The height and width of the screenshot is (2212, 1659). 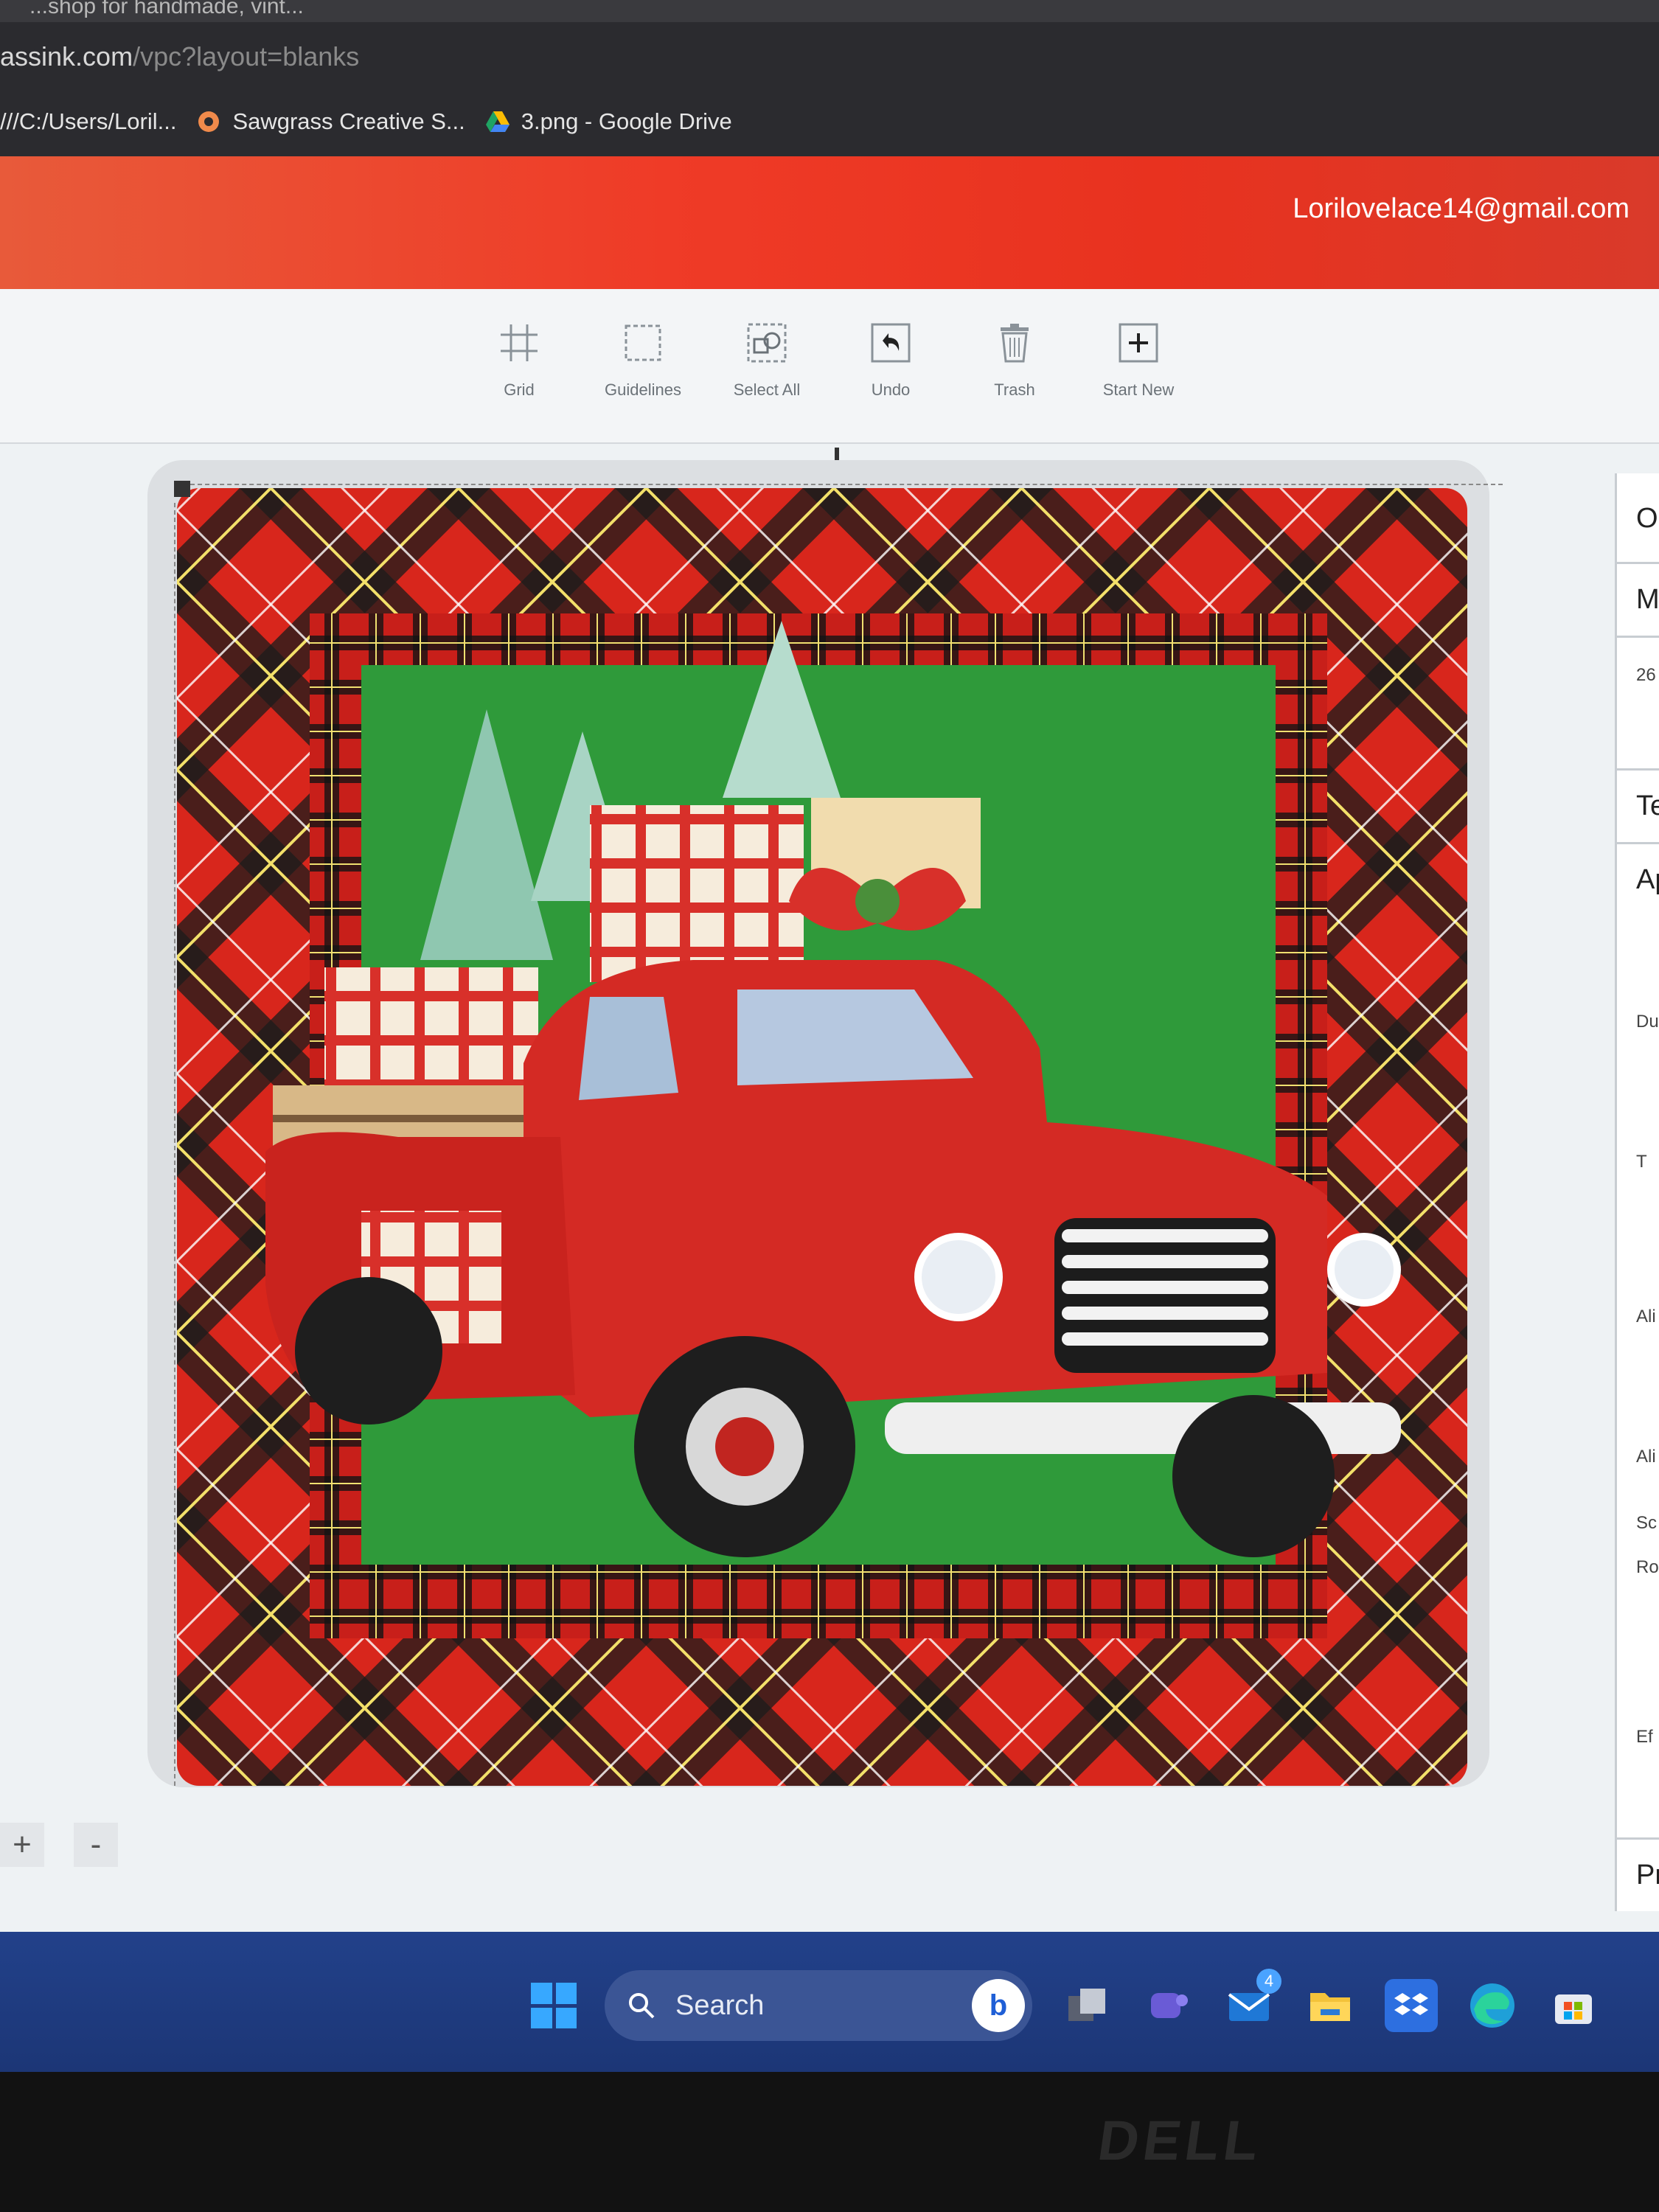 What do you see at coordinates (767, 389) in the screenshot?
I see `select-all-label: Select All` at bounding box center [767, 389].